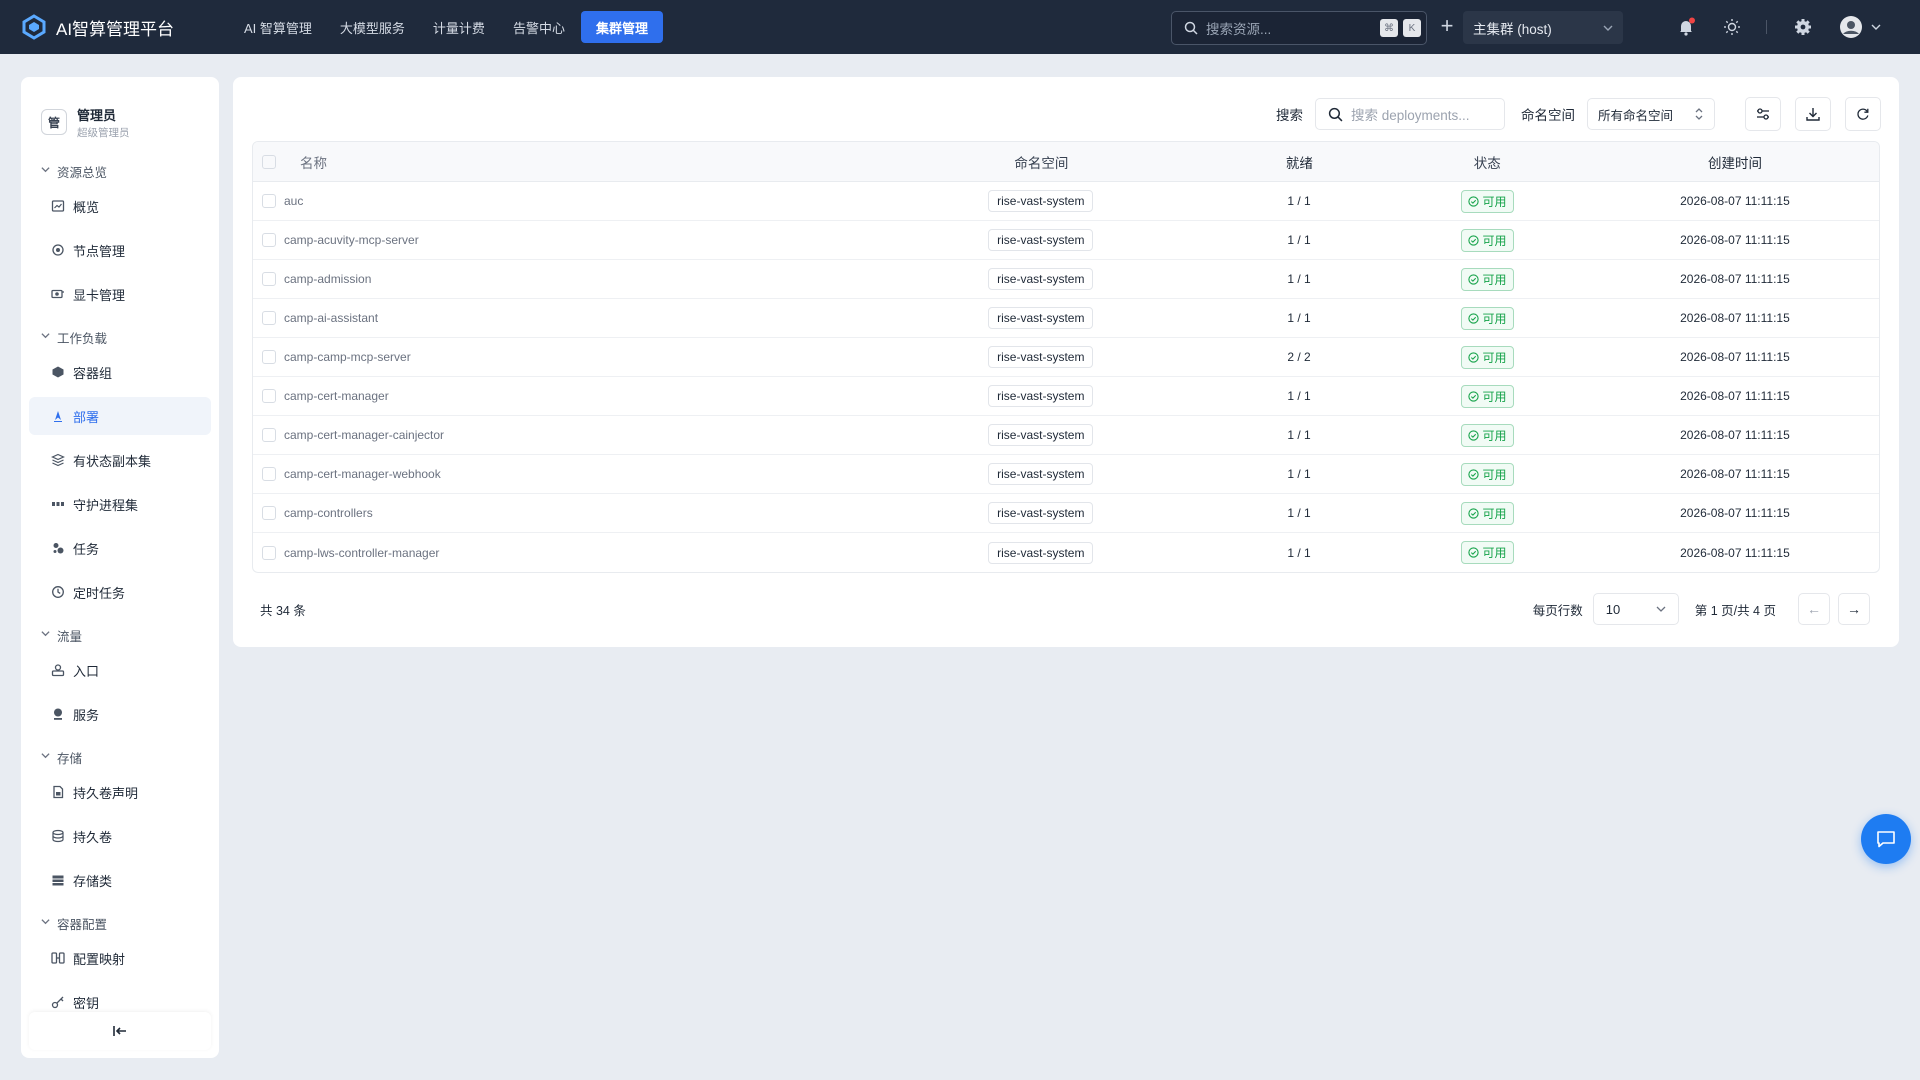 This screenshot has height=1080, width=1920. What do you see at coordinates (115, 27) in the screenshot?
I see `app-logo: AI智算管理平台` at bounding box center [115, 27].